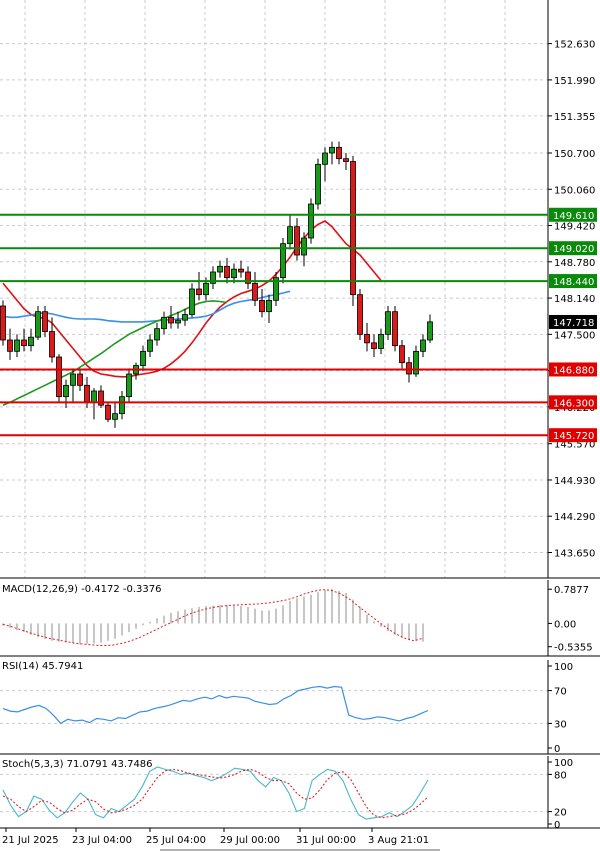  I want to click on price-tick-label: 152.630, so click(574, 45).